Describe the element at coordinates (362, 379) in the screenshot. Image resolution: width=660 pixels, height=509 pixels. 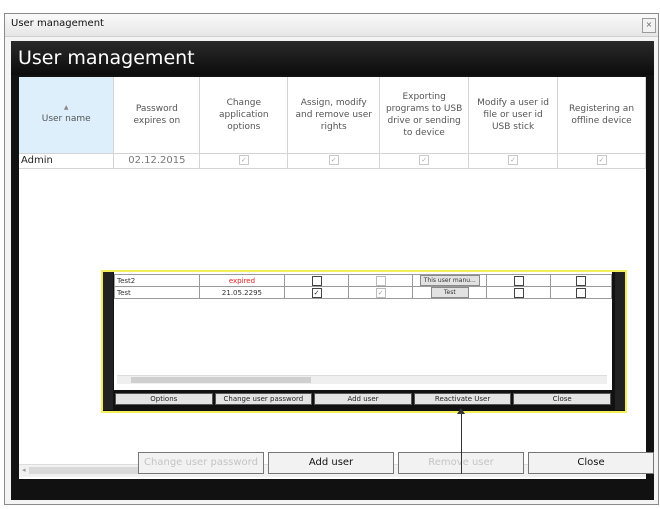
I see `inset-scrollbar` at that location.